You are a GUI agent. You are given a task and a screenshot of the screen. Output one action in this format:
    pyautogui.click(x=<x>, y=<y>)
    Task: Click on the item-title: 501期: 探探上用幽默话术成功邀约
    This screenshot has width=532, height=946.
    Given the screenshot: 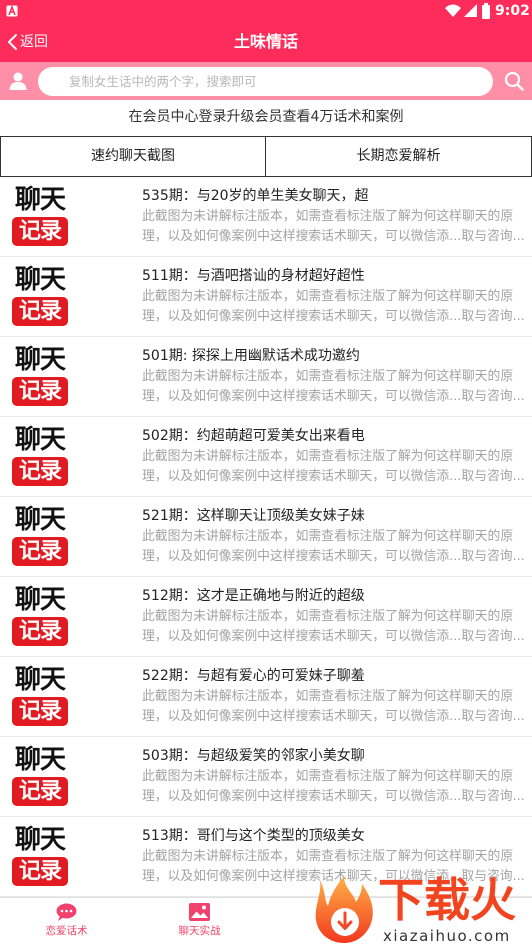 What is the action you would take?
    pyautogui.click(x=251, y=356)
    